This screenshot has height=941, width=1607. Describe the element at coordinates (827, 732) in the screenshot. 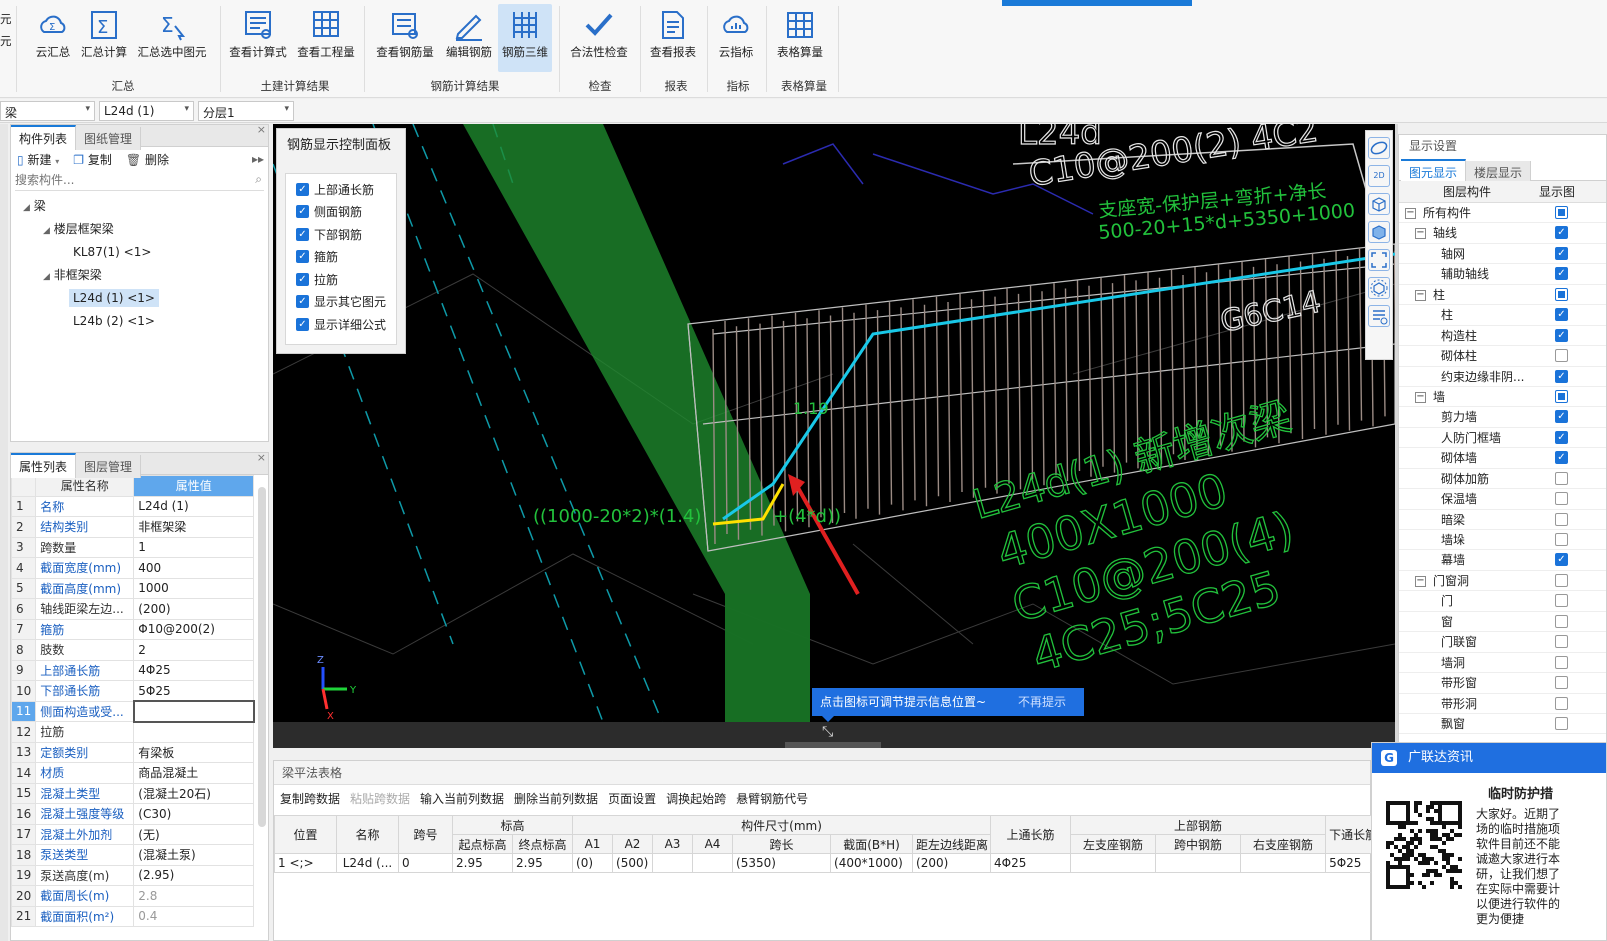

I see `collapse-icon: ⤡` at that location.